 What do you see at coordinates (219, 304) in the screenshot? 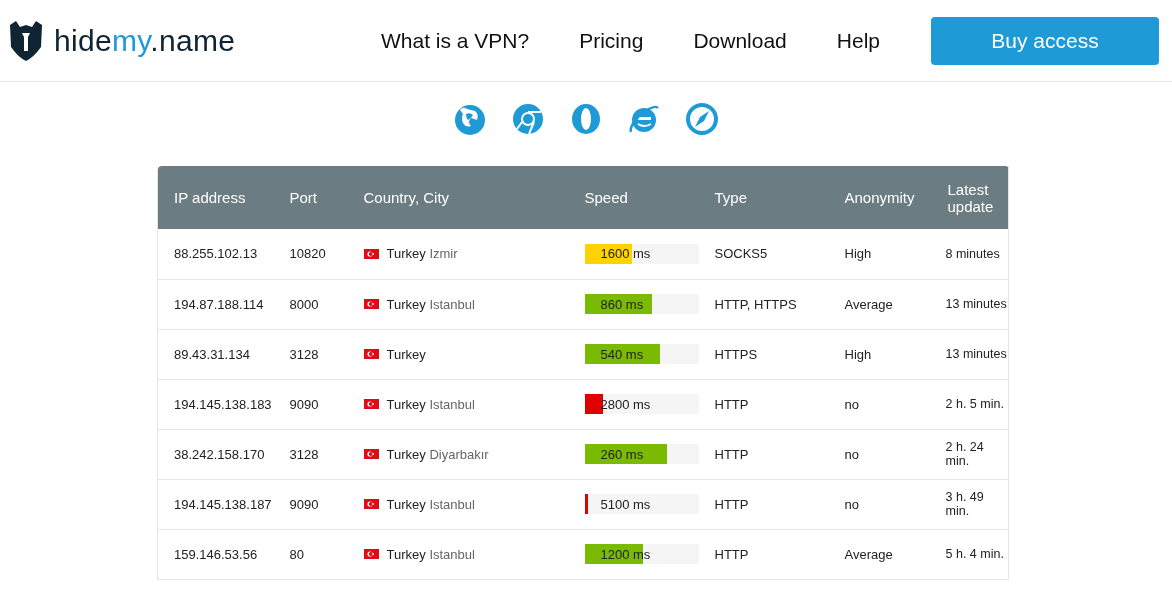
I see `ip-address: 194.87.188.114` at bounding box center [219, 304].